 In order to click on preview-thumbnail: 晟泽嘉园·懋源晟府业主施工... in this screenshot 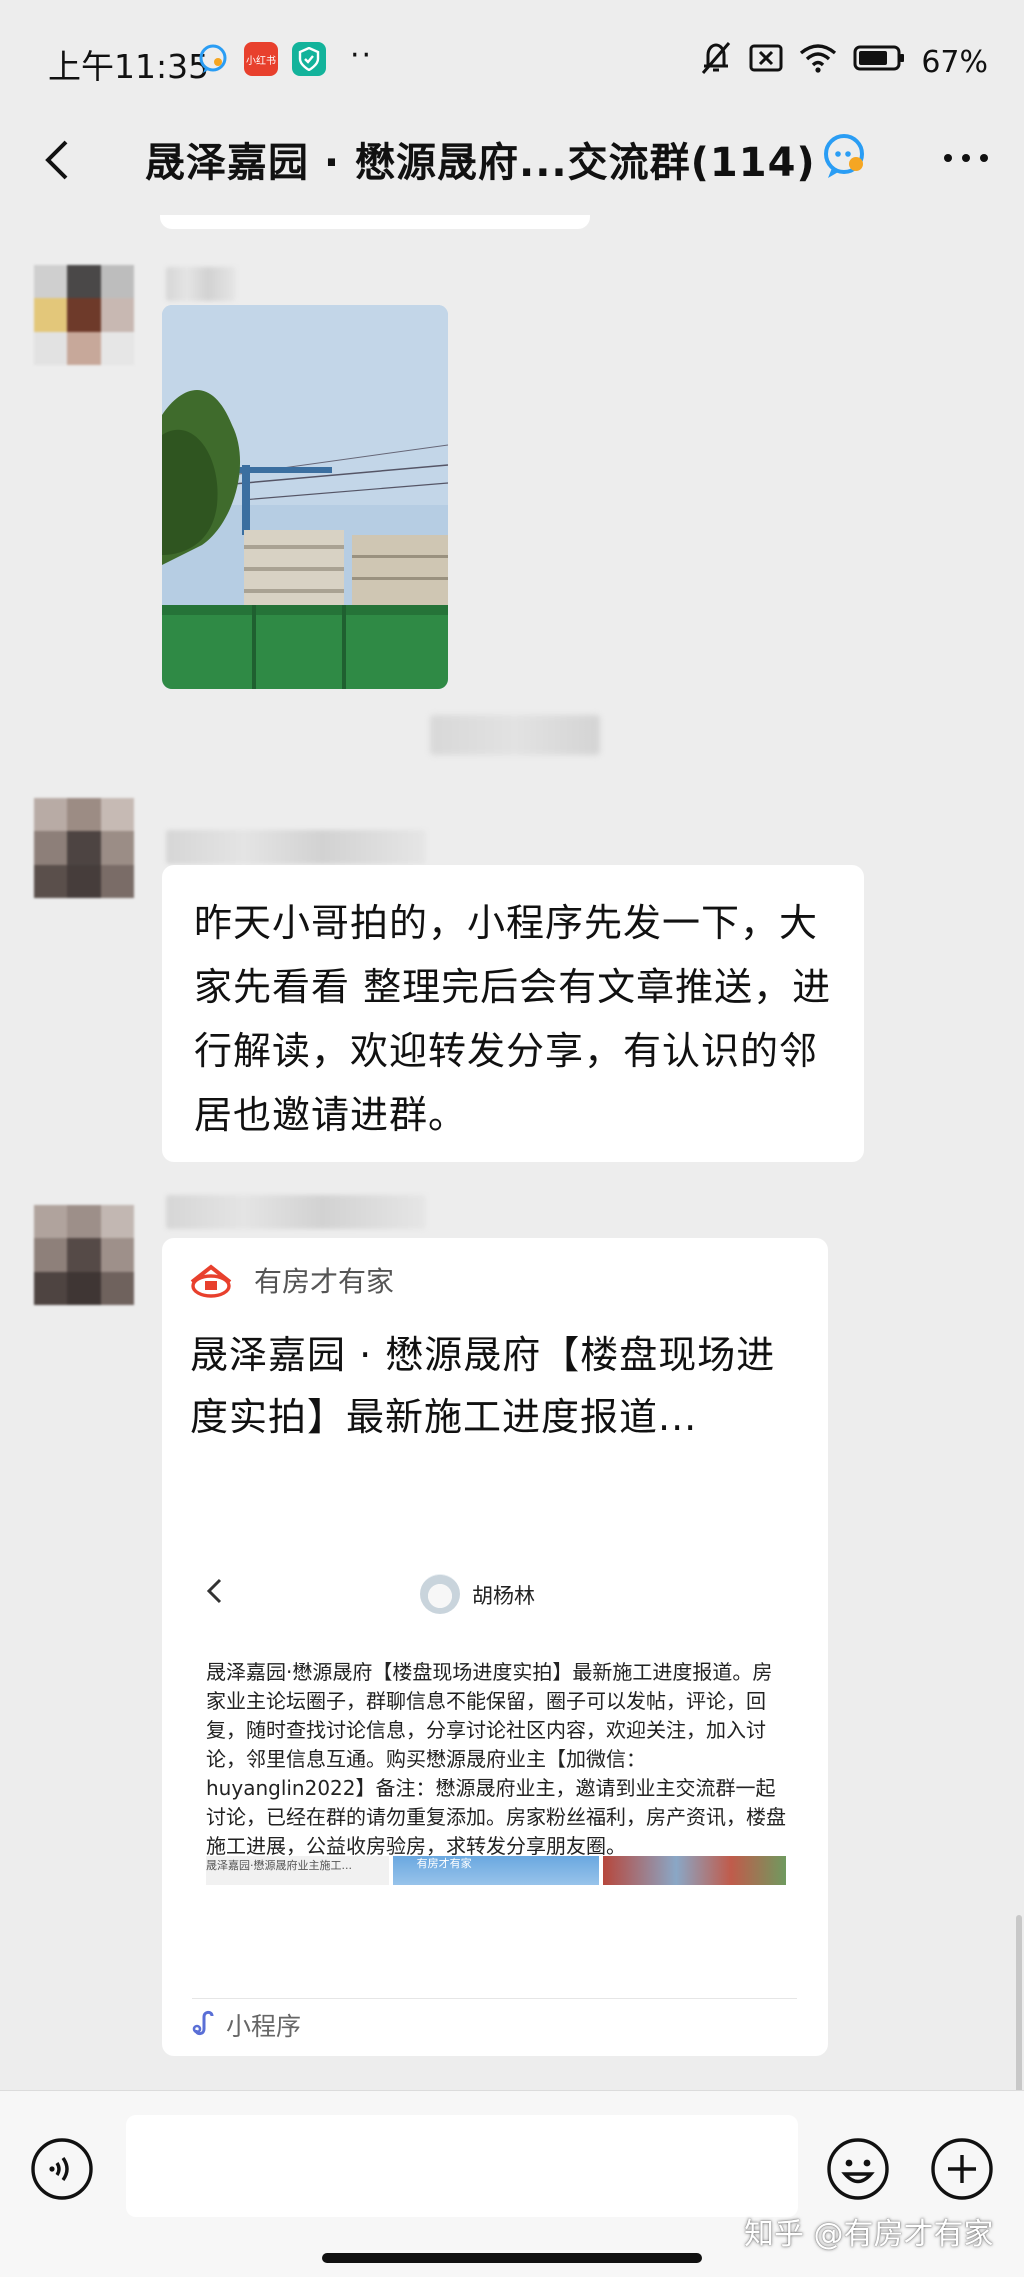, I will do `click(297, 1870)`.